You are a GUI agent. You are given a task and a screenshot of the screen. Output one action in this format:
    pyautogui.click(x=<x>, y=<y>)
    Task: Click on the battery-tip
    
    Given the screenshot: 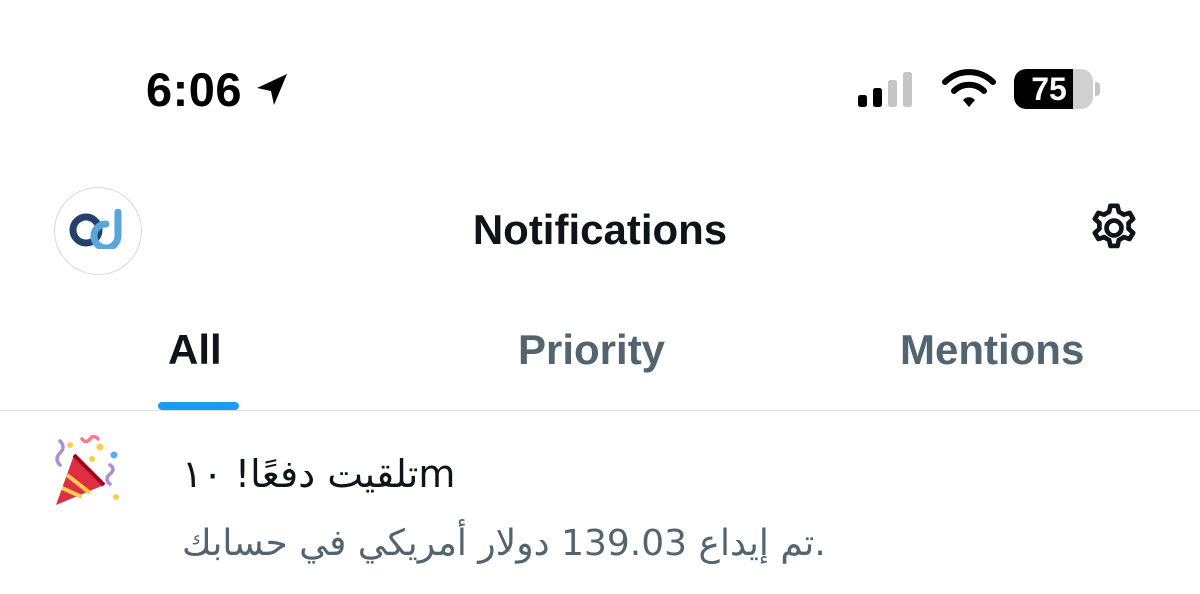 What is the action you would take?
    pyautogui.click(x=1097, y=89)
    